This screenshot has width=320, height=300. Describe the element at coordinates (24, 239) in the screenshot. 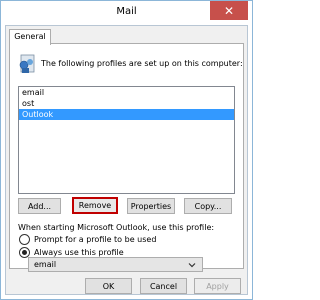

I see `prompt-radio` at that location.